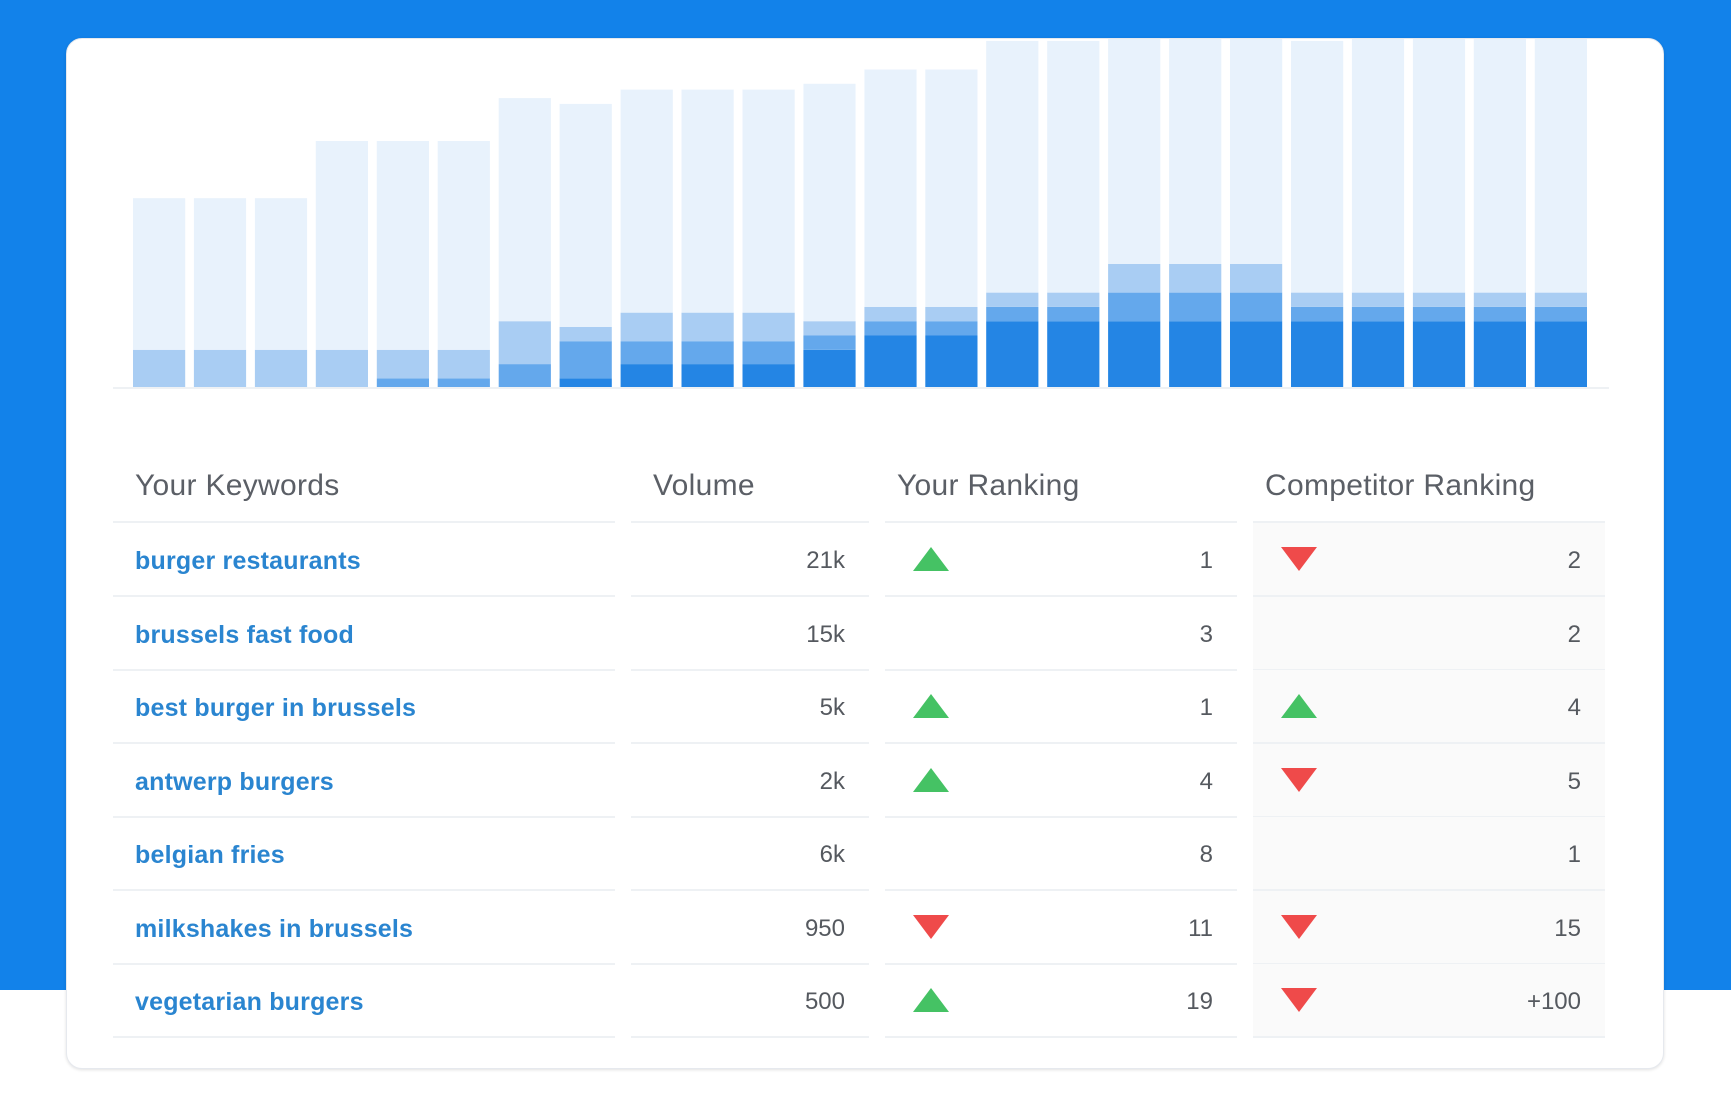 This screenshot has width=1731, height=1097. I want to click on volume-value: 15k, so click(825, 634).